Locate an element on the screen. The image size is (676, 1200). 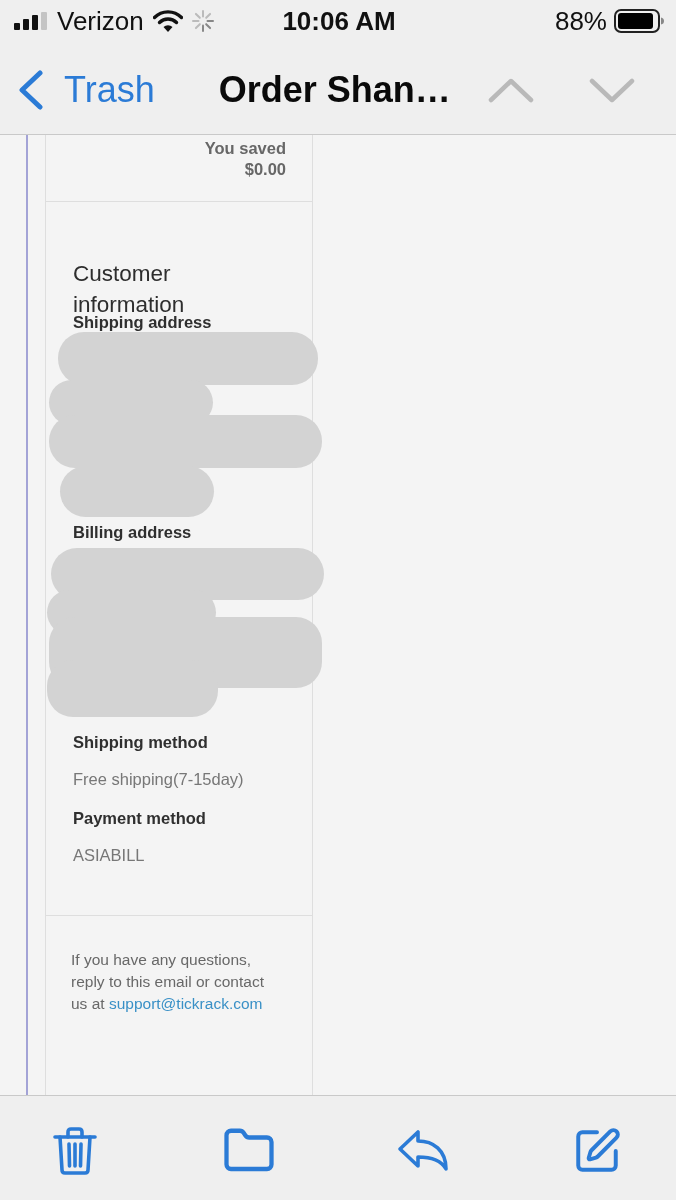
field-value: Free shipping(7-15day) is located at coordinates (158, 779).